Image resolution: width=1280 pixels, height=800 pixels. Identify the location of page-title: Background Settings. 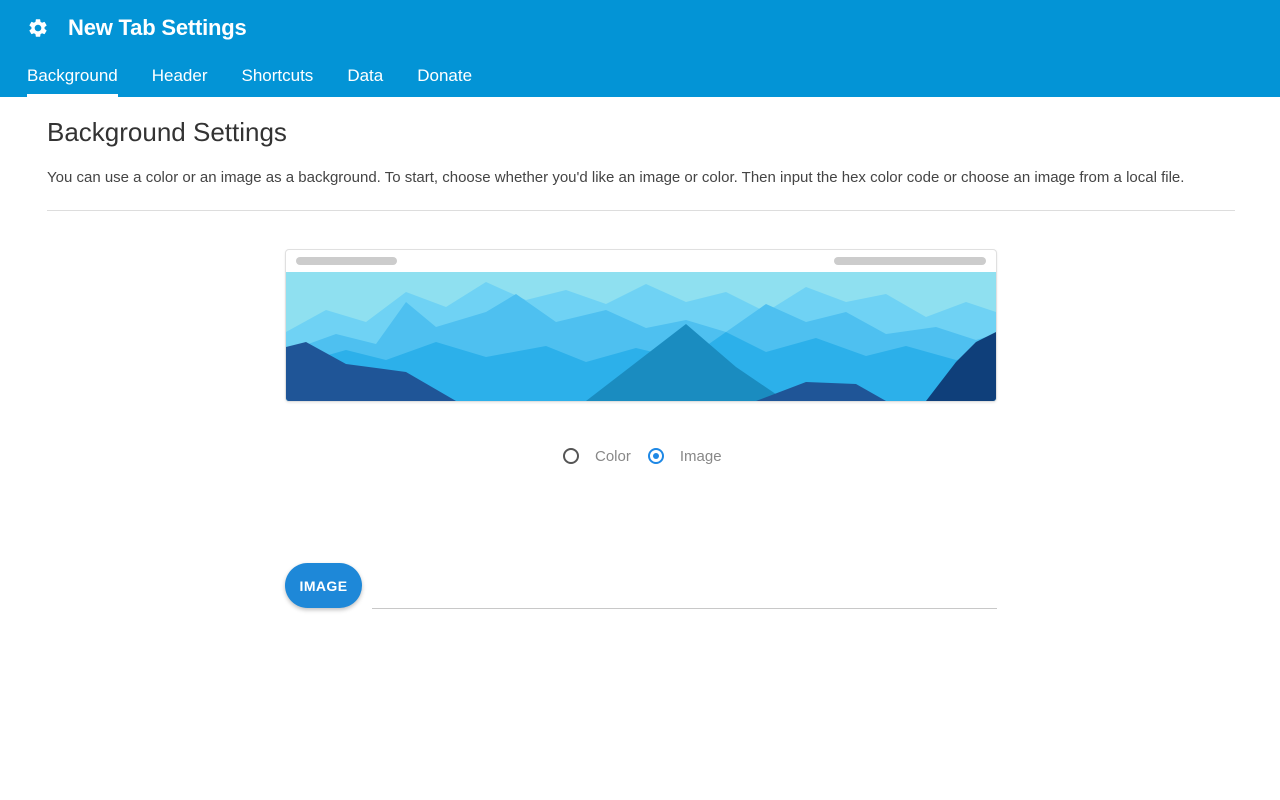
(167, 132).